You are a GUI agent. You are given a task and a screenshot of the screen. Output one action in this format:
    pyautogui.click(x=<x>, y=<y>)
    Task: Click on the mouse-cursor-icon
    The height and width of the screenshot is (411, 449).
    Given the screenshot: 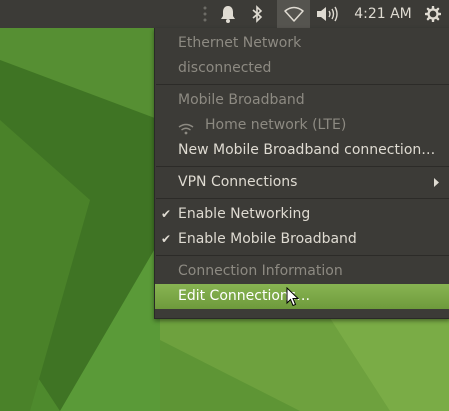 What is the action you would take?
    pyautogui.click(x=293, y=297)
    